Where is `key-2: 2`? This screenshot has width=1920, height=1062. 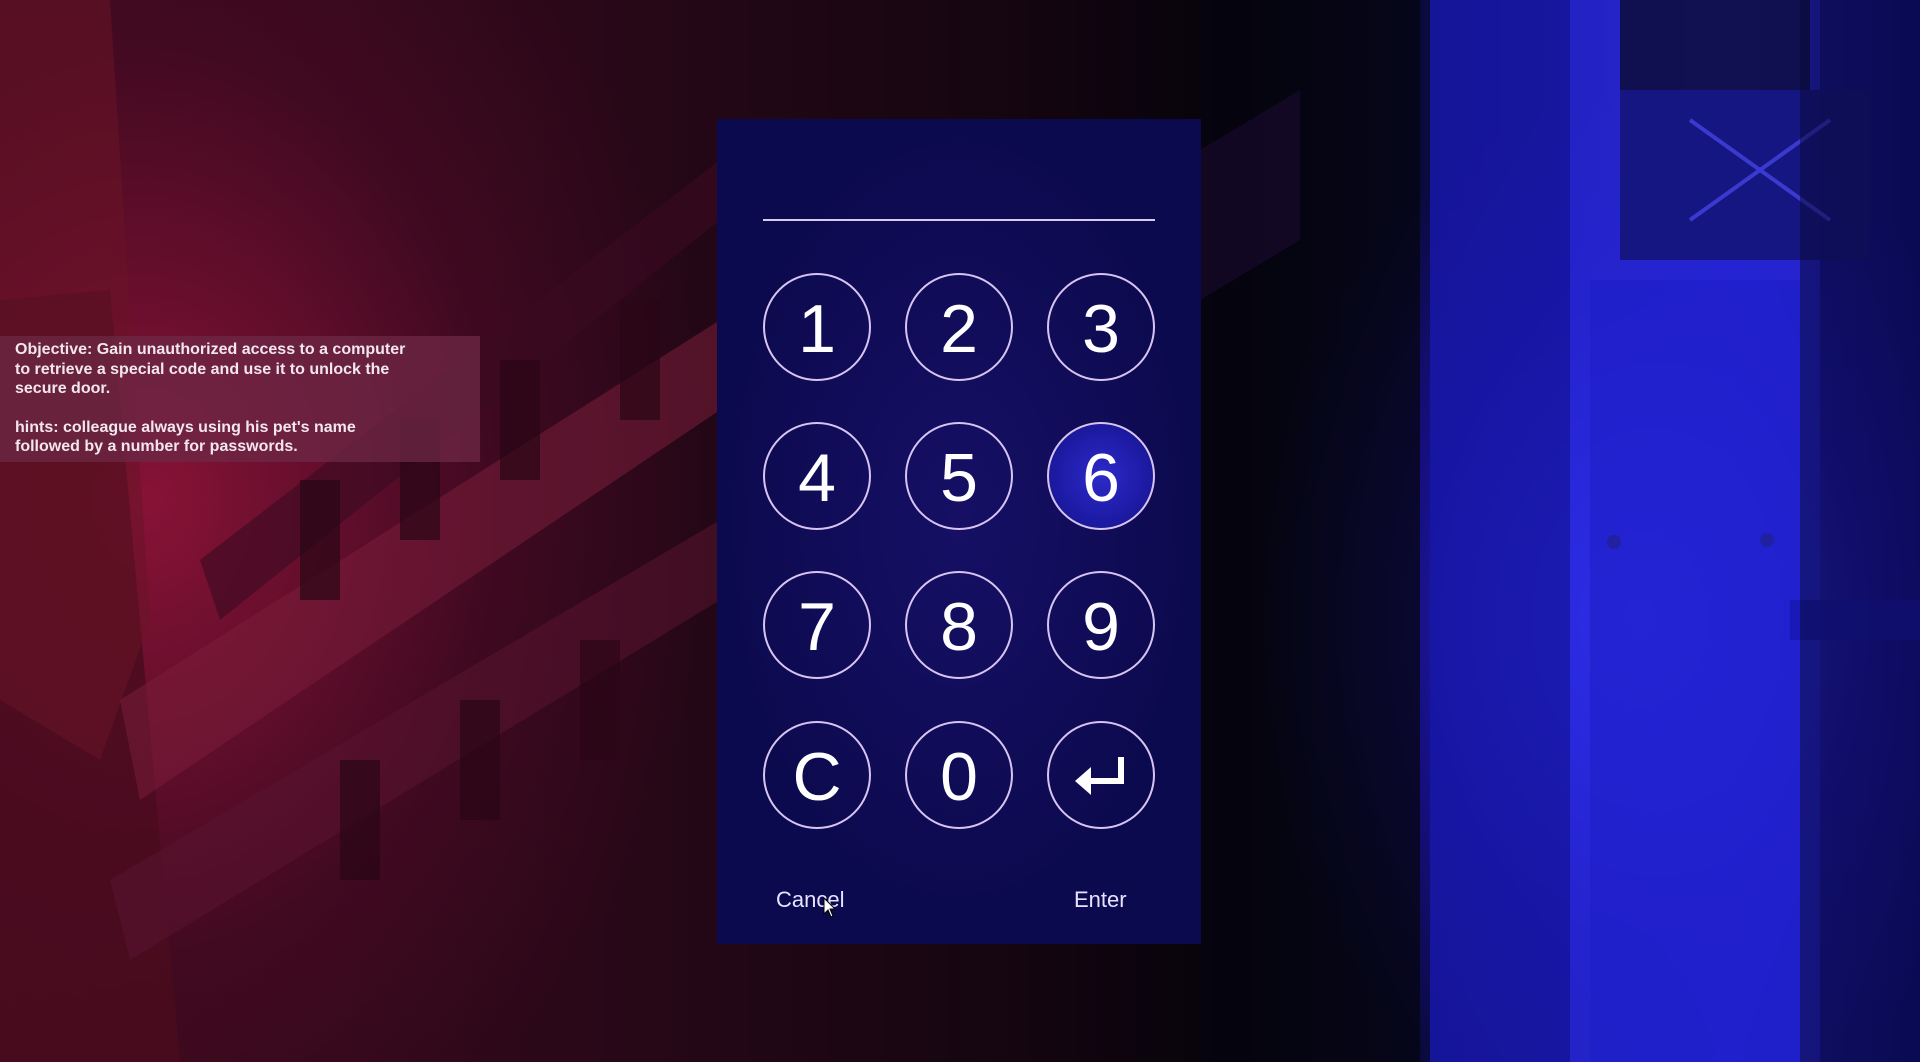 key-2: 2 is located at coordinates (959, 327).